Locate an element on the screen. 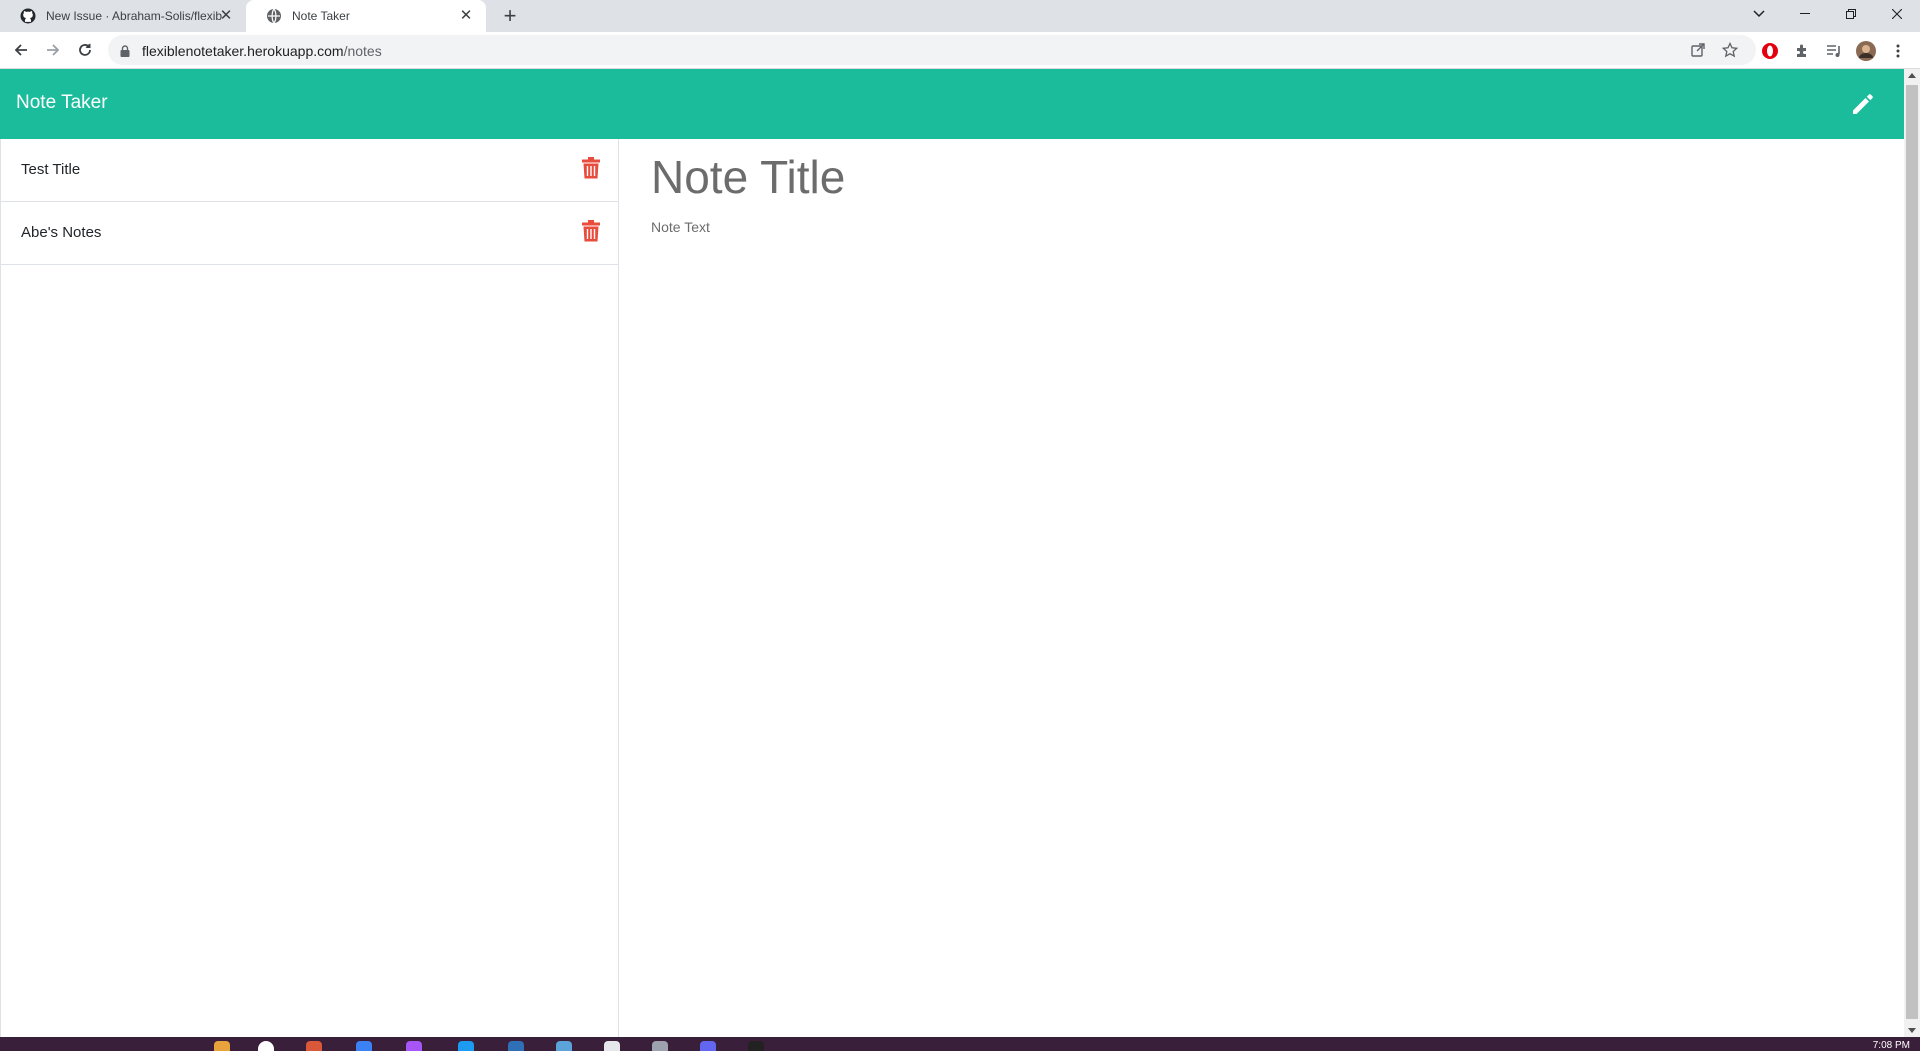  taskbar-clock: 7:08 PM is located at coordinates (1891, 1045).